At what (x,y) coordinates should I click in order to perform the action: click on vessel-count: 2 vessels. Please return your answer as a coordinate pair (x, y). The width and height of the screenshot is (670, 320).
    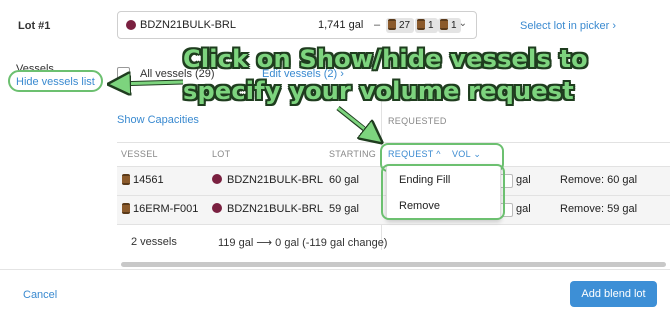
    Looking at the image, I should click on (154, 242).